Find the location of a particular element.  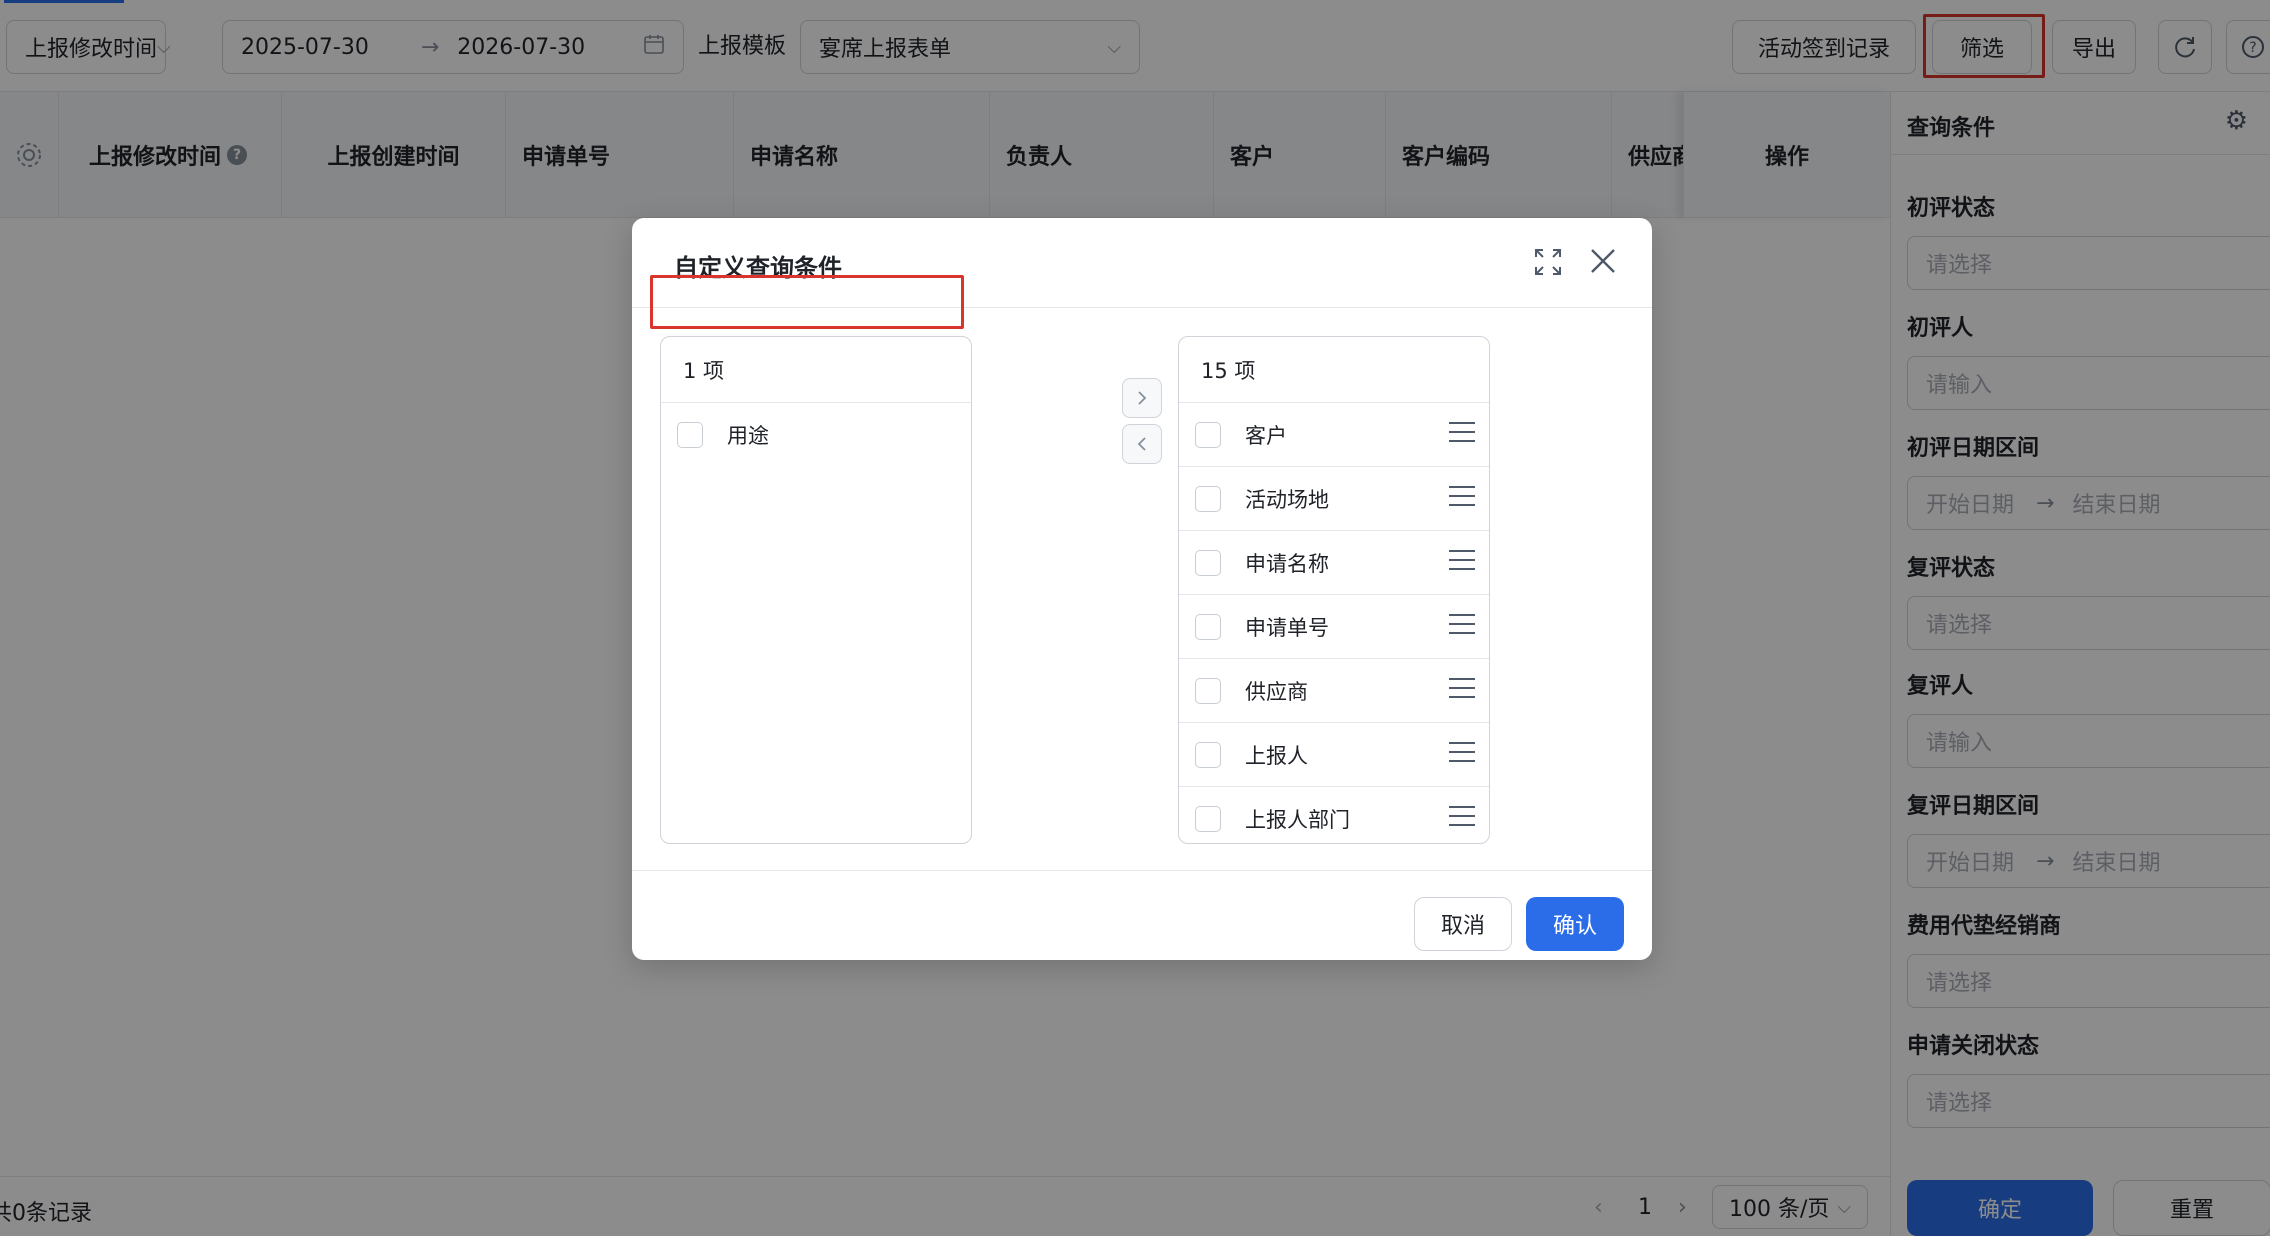

move-left-button is located at coordinates (1142, 444).